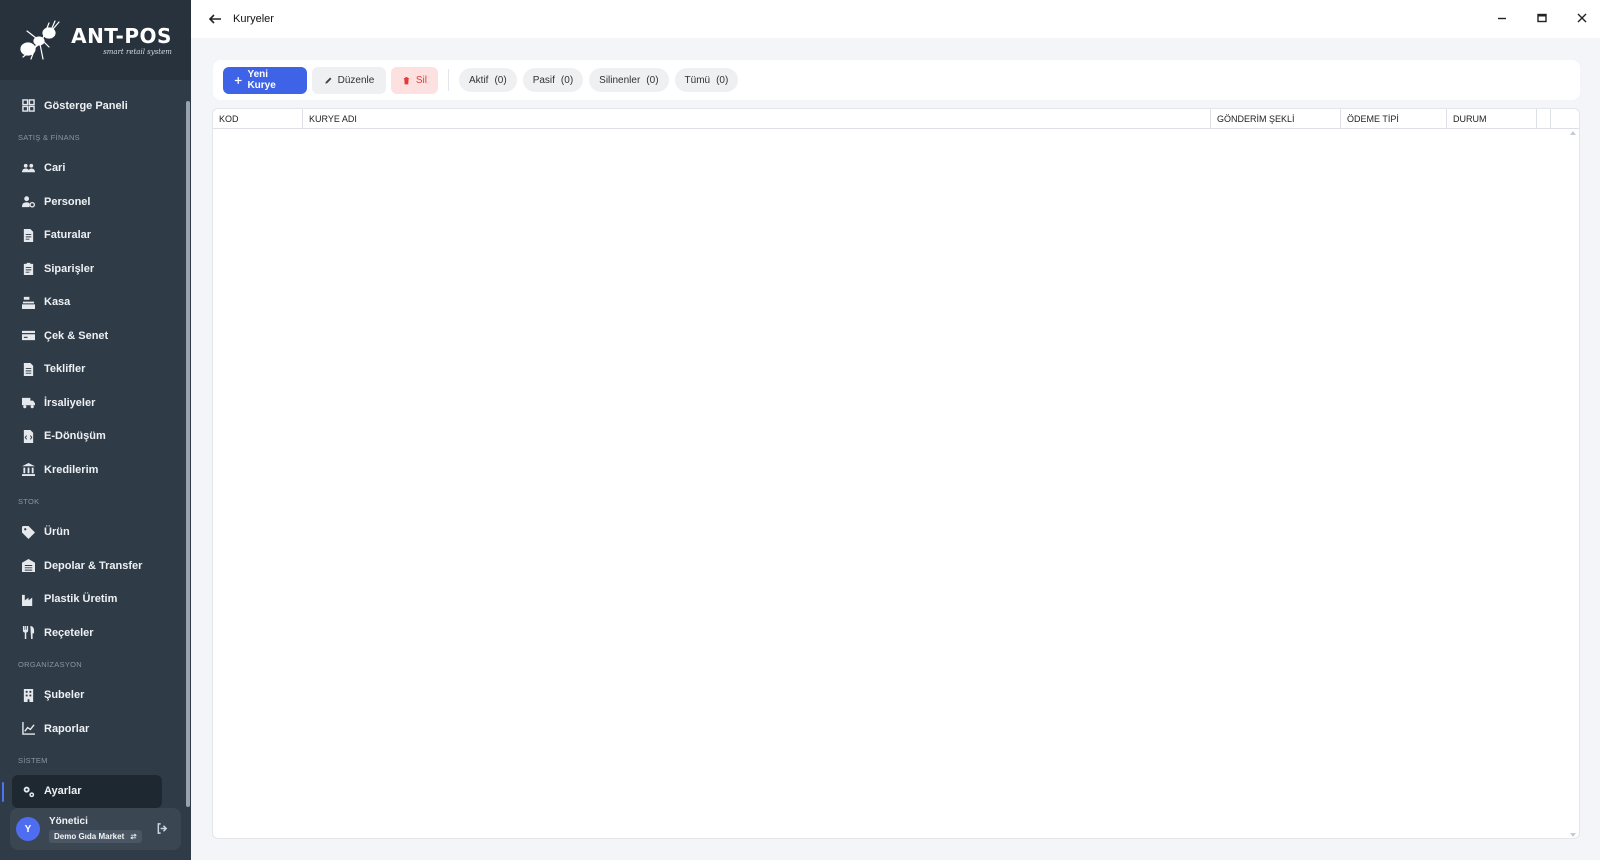 The image size is (1600, 860). What do you see at coordinates (40, 40) in the screenshot?
I see `ant-logo-icon` at bounding box center [40, 40].